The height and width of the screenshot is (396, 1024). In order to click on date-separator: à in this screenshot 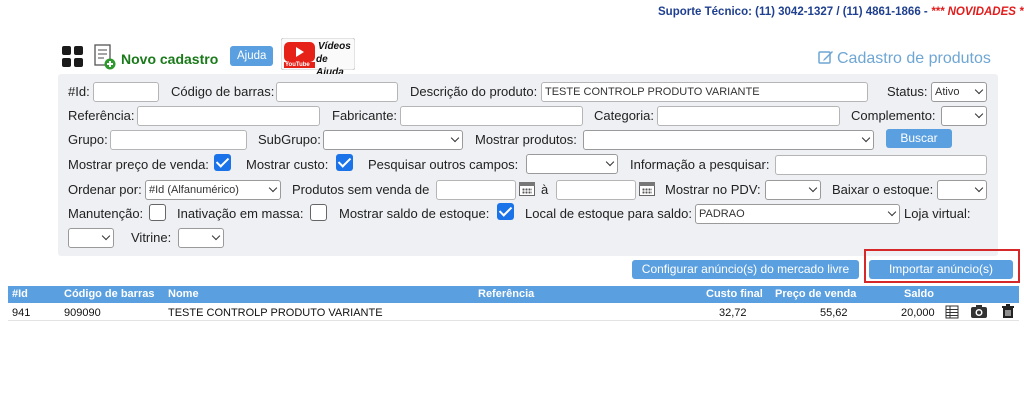, I will do `click(545, 189)`.